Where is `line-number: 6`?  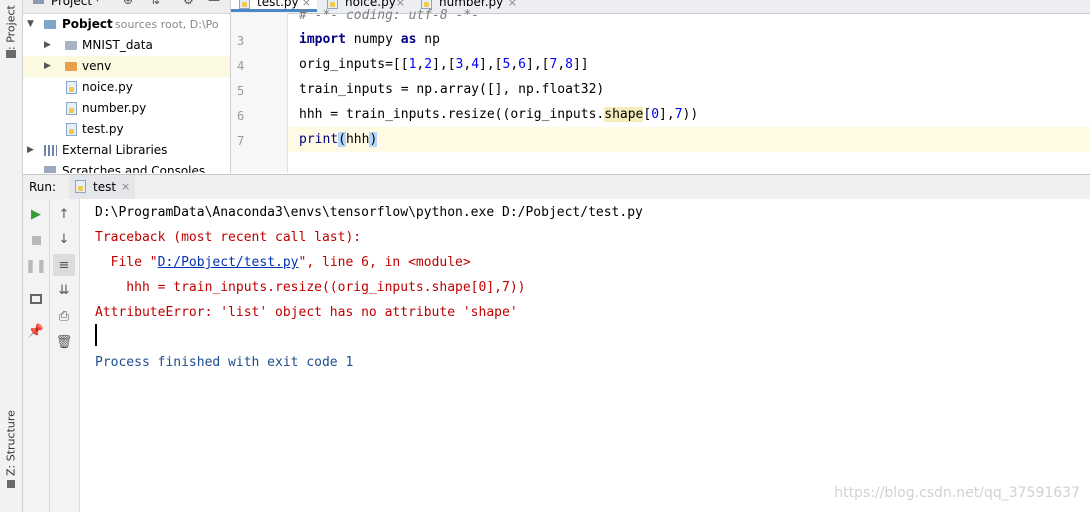
line-number: 6 is located at coordinates (241, 116).